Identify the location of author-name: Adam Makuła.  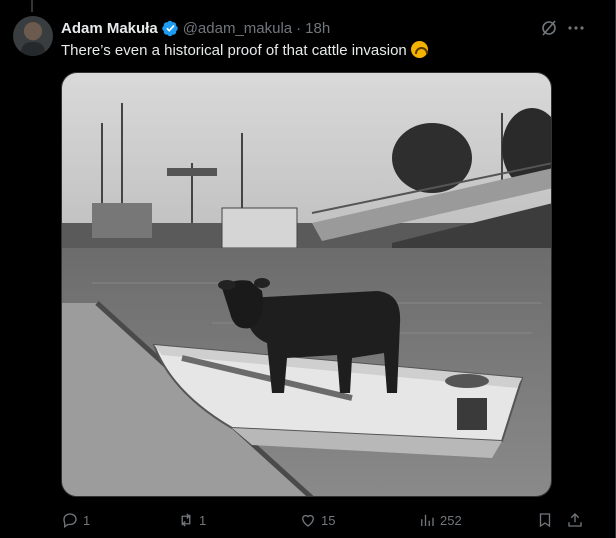
(109, 28).